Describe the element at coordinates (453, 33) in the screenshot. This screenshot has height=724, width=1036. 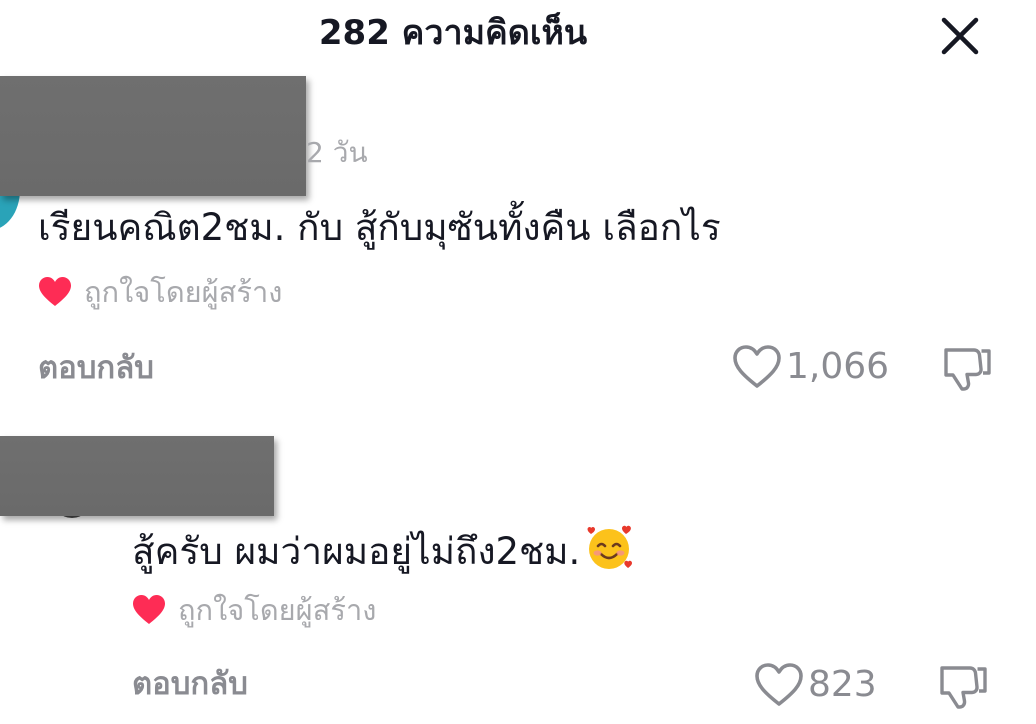
I see `comments-count-title: 282 ความคิดเห็น` at that location.